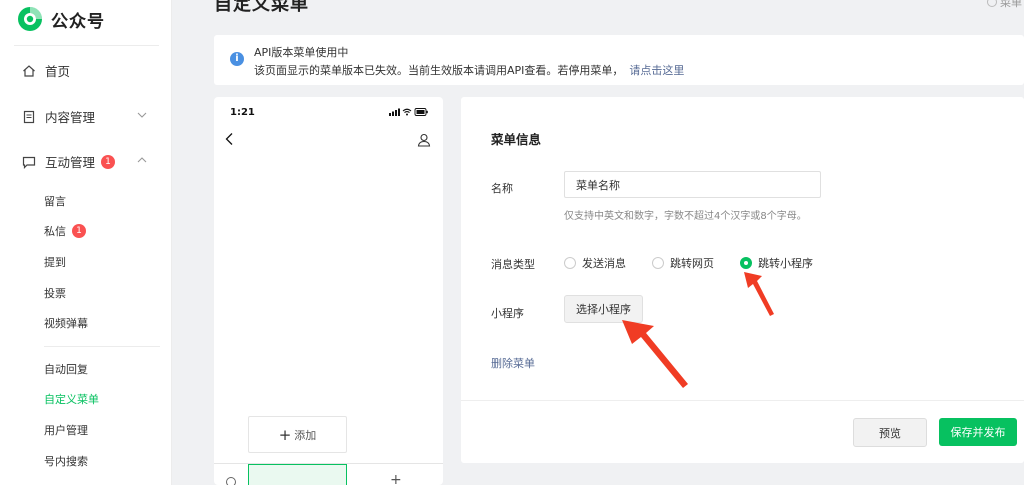 This screenshot has height=485, width=1024. I want to click on radio-jump-mini-program: 跳转小程序, so click(776, 263).